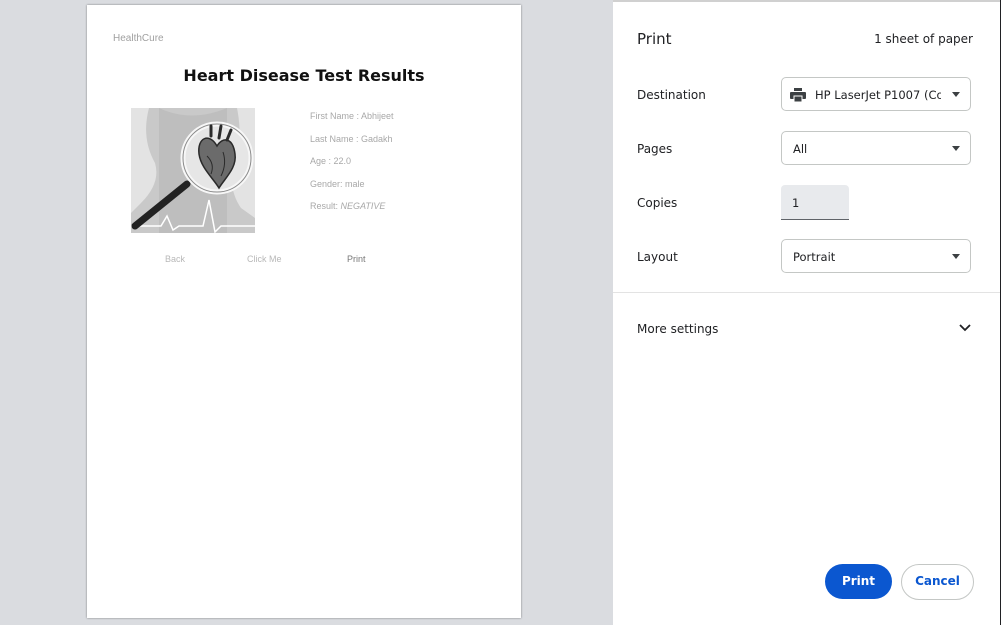  What do you see at coordinates (677, 329) in the screenshot?
I see `more-settings-toggle: More settings` at bounding box center [677, 329].